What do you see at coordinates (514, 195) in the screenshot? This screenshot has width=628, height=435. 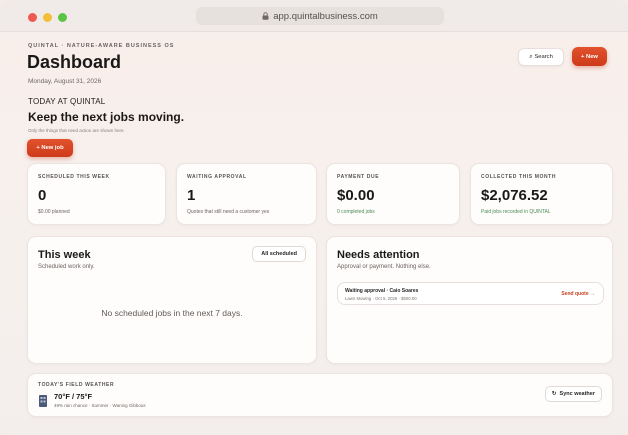 I see `stat-value: $2,076.52` at bounding box center [514, 195].